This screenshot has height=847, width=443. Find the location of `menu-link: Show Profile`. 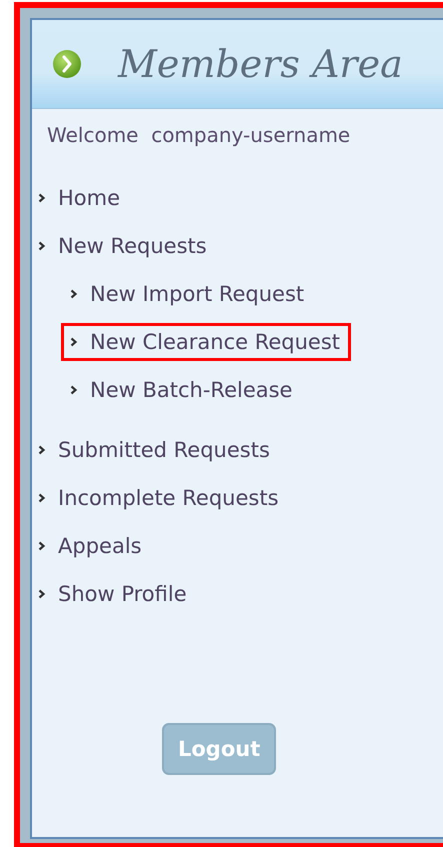

menu-link: Show Profile is located at coordinates (113, 594).